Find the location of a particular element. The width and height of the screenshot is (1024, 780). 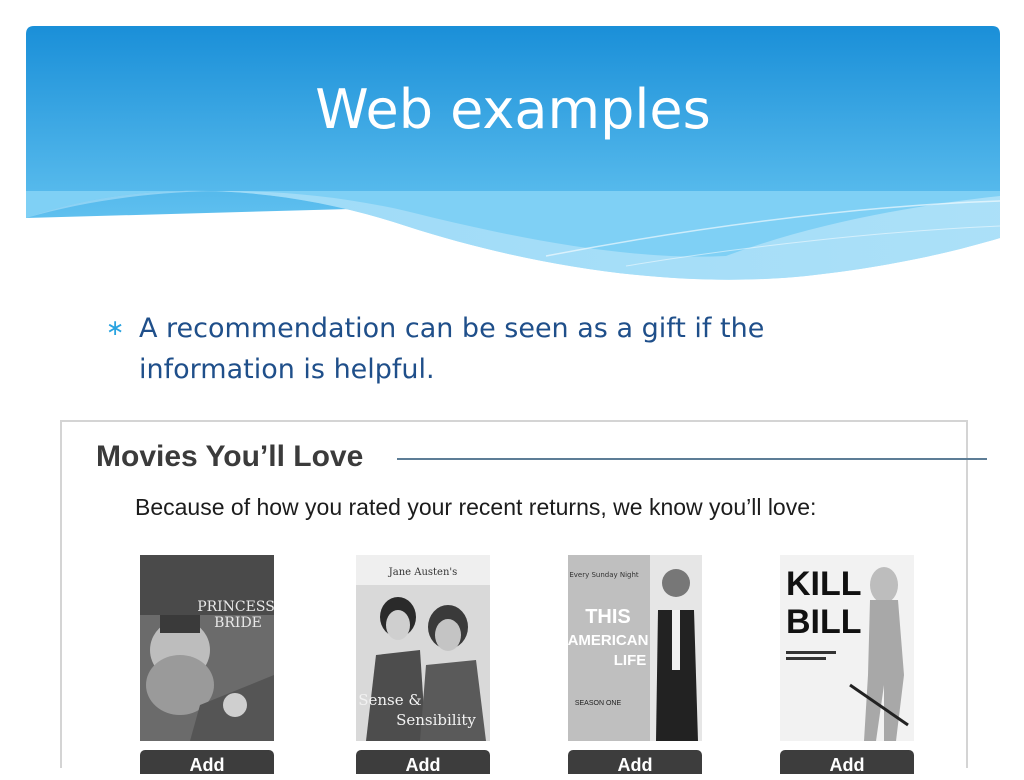

poster-sense-and-sensibility: Jane Austen's Sense & Sensibility is located at coordinates (423, 648).